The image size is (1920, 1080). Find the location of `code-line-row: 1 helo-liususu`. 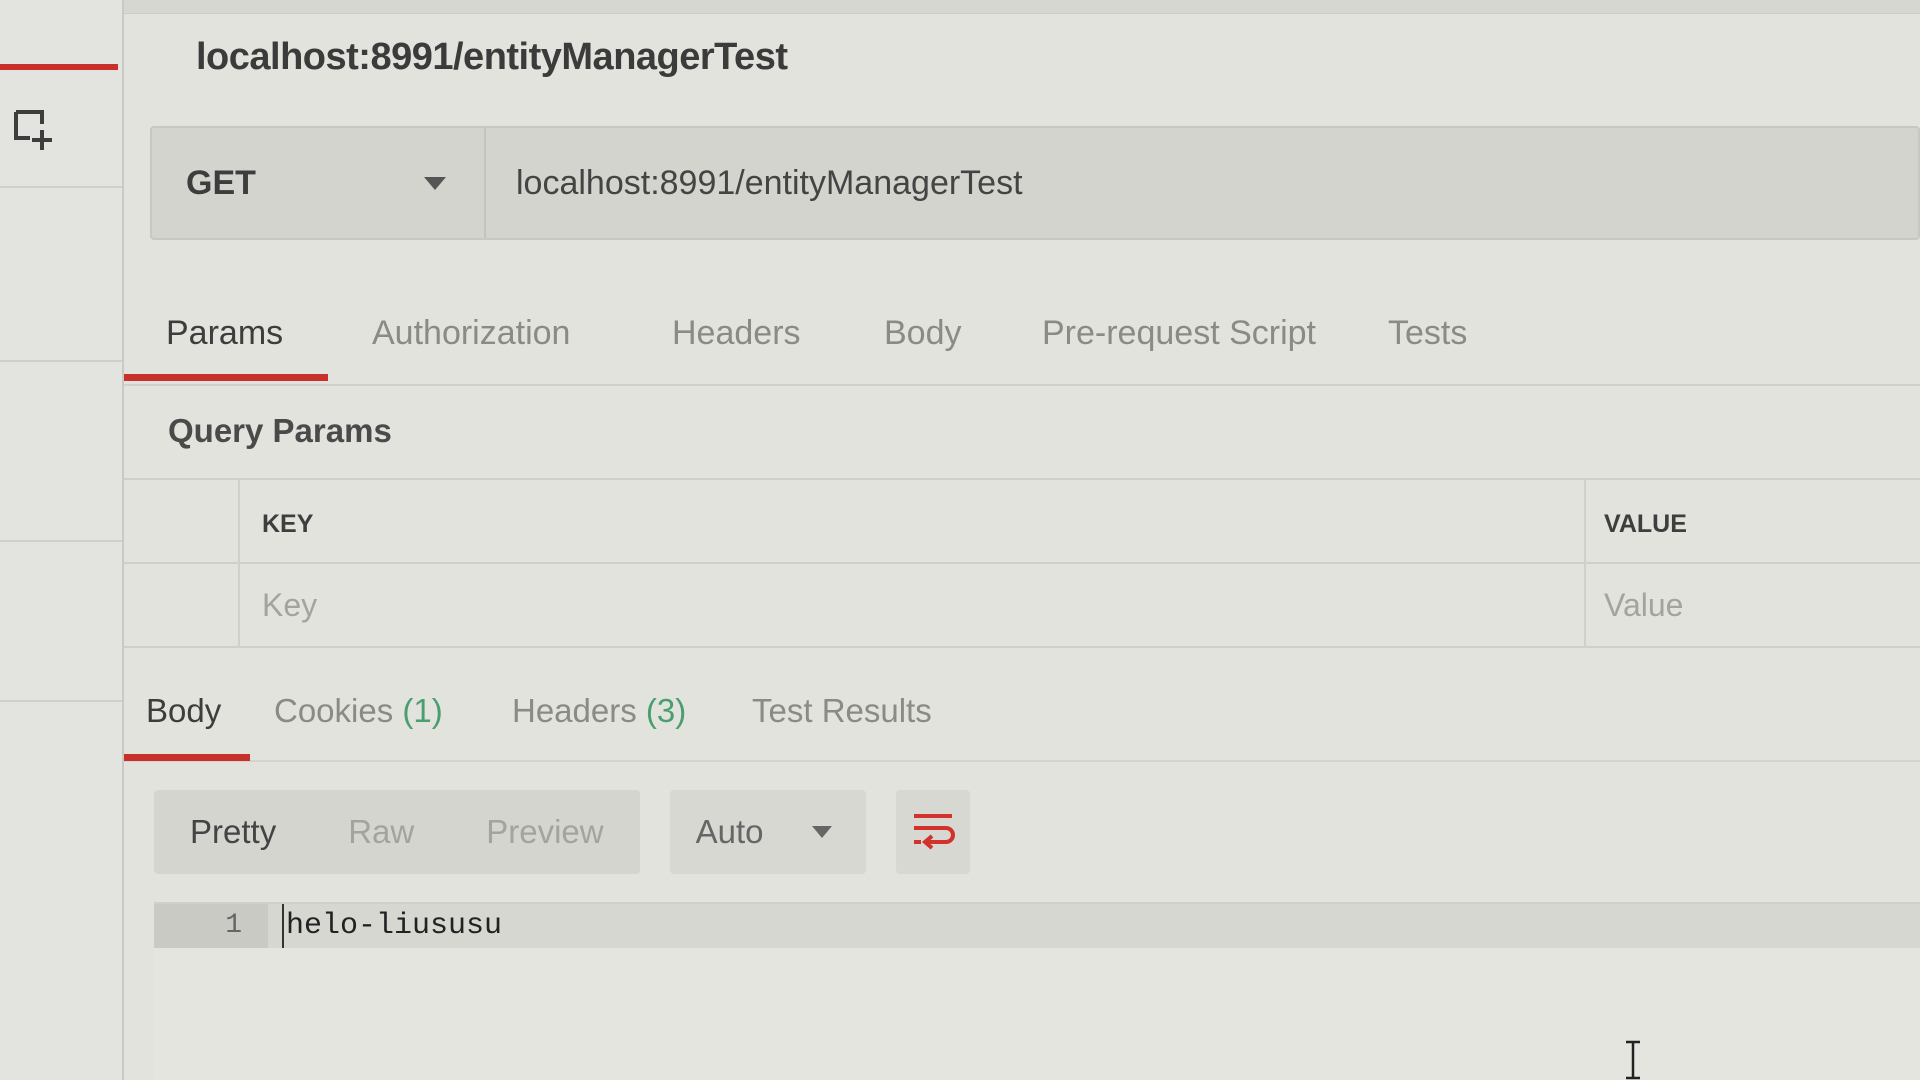

code-line-row: 1 helo-liususu is located at coordinates (1037, 926).